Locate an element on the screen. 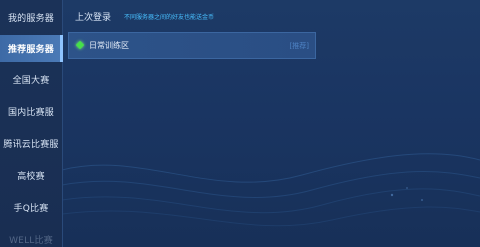  server-recommended-tag: [推荐] is located at coordinates (299, 46).